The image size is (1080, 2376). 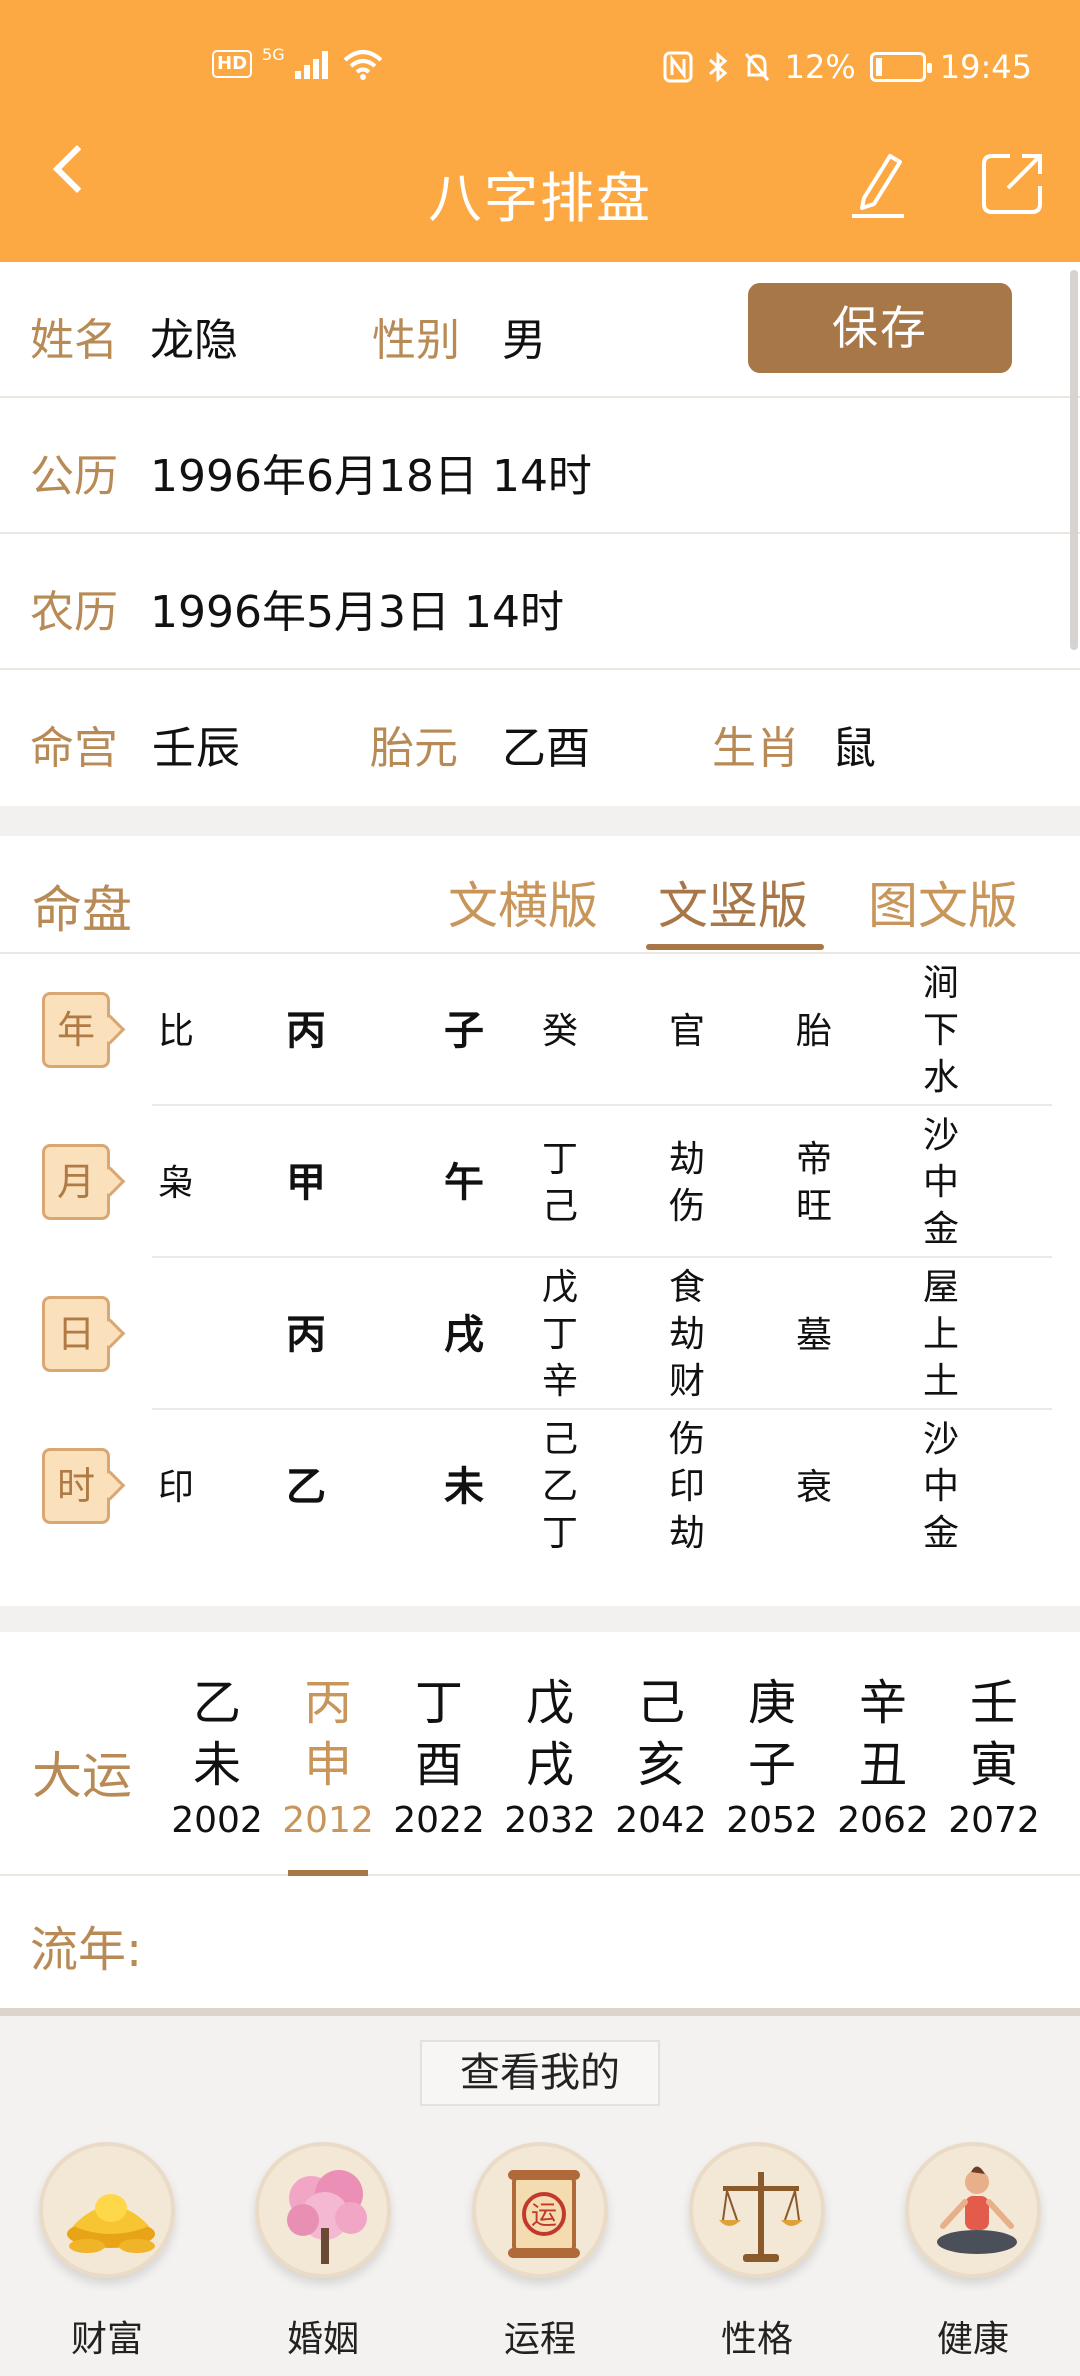 What do you see at coordinates (306, 1487) in the screenshot?
I see `heavenly-stem: 乙` at bounding box center [306, 1487].